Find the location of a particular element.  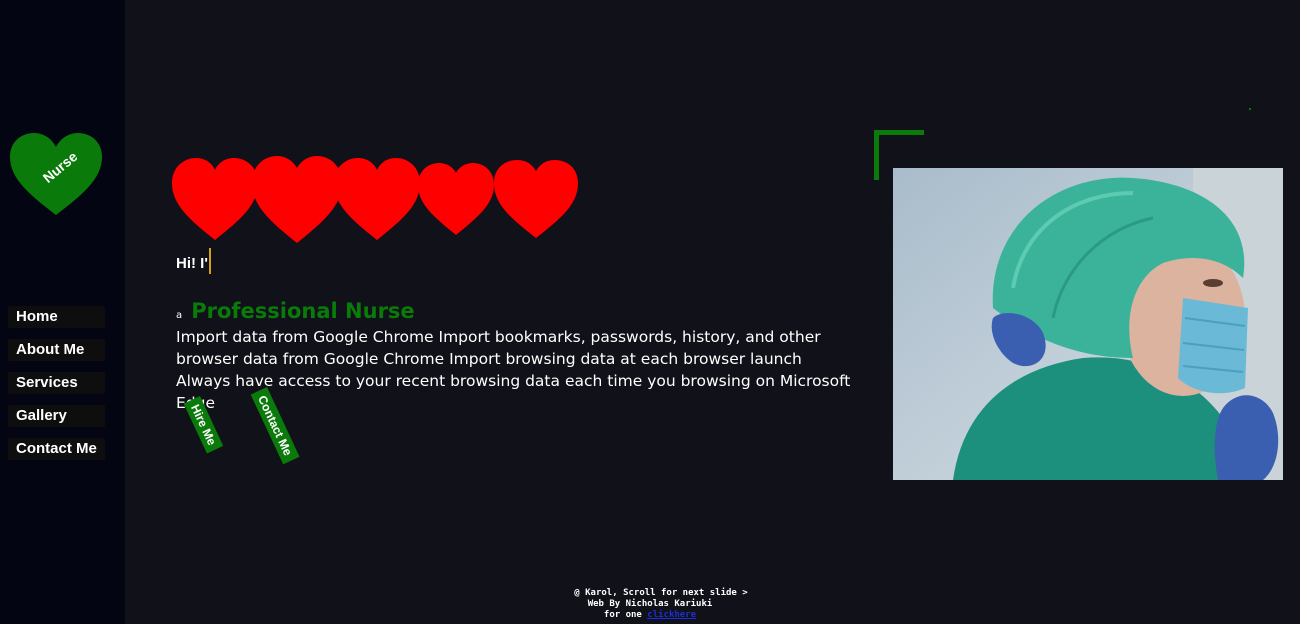

footer-copyright: @ Karol, Scroll for next slide > is located at coordinates (661, 593).